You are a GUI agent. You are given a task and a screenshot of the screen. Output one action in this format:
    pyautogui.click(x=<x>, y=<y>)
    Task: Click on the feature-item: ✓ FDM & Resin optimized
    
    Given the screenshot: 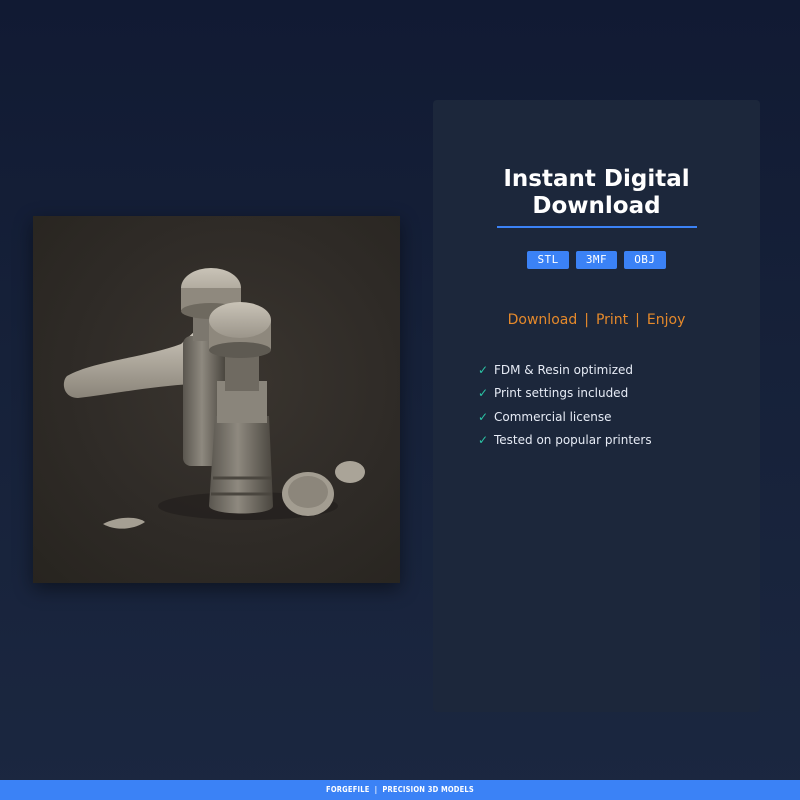 What is the action you would take?
    pyautogui.click(x=565, y=370)
    